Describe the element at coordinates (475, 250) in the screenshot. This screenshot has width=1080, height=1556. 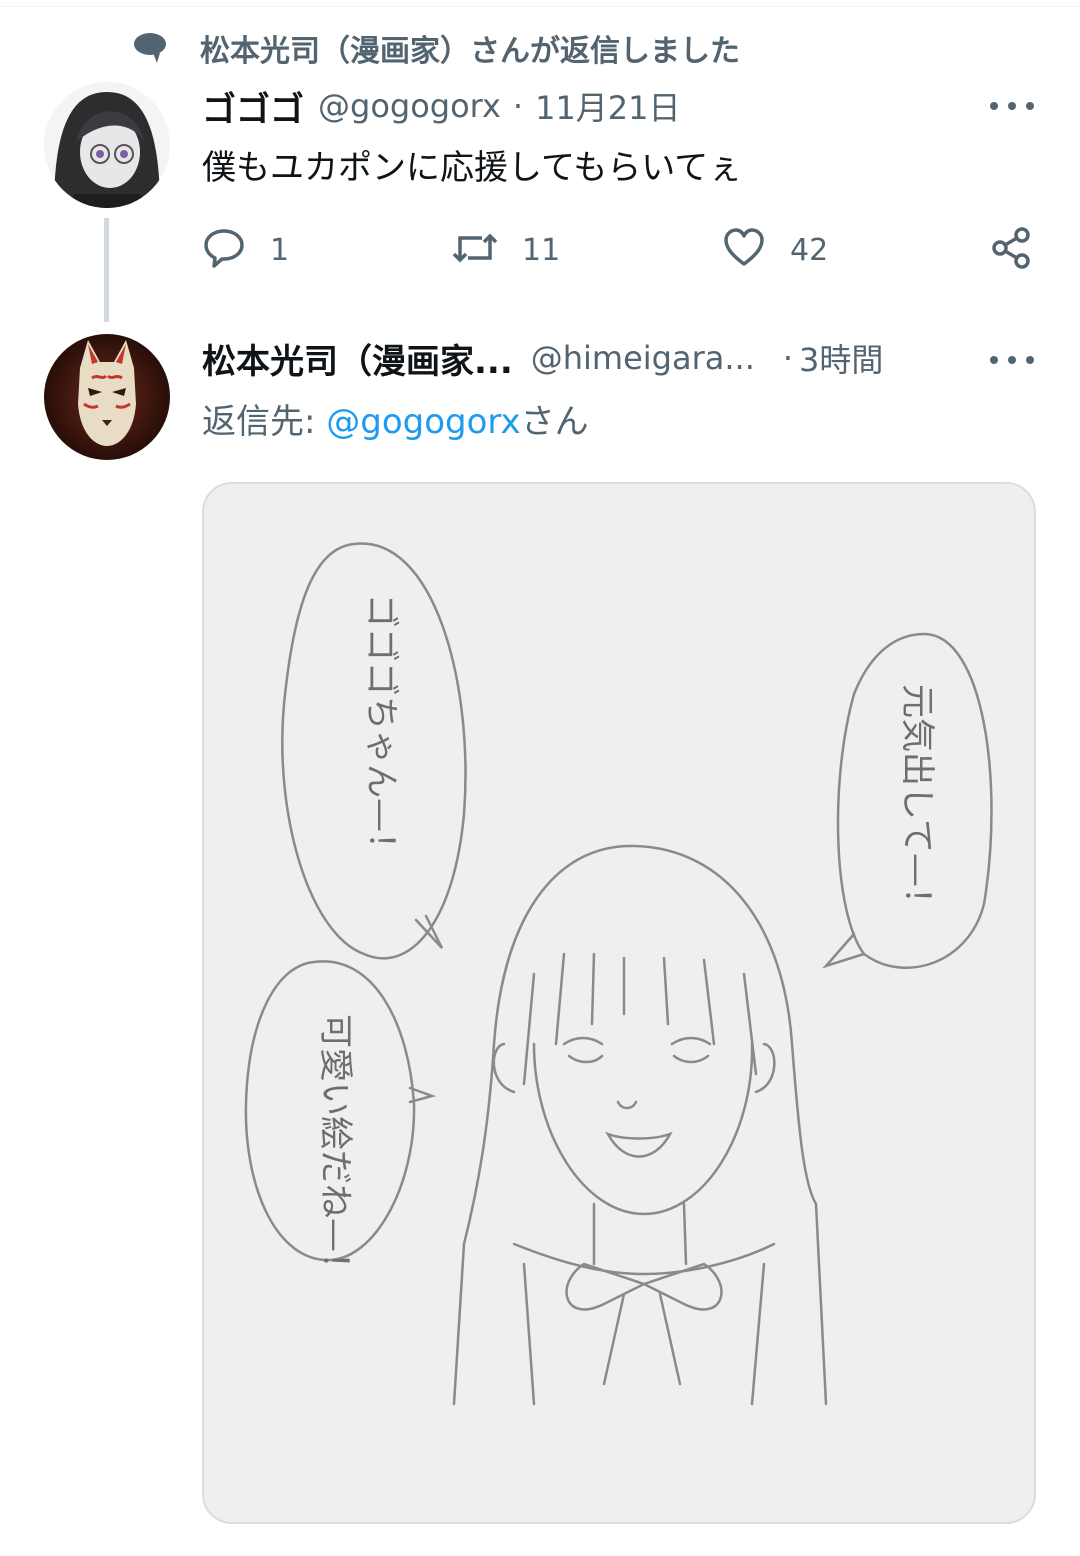
I see `retweet-icon` at that location.